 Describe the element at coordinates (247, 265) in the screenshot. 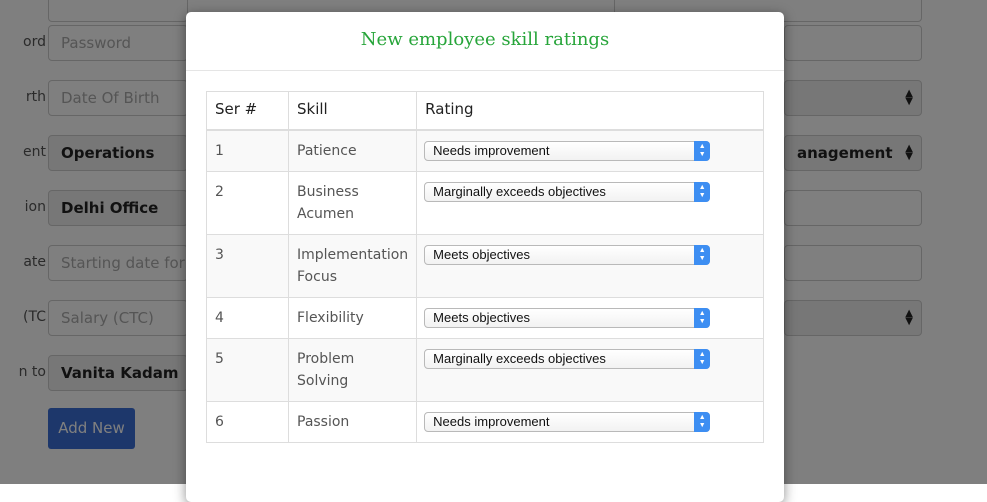

I see `ser-cell: 3` at that location.